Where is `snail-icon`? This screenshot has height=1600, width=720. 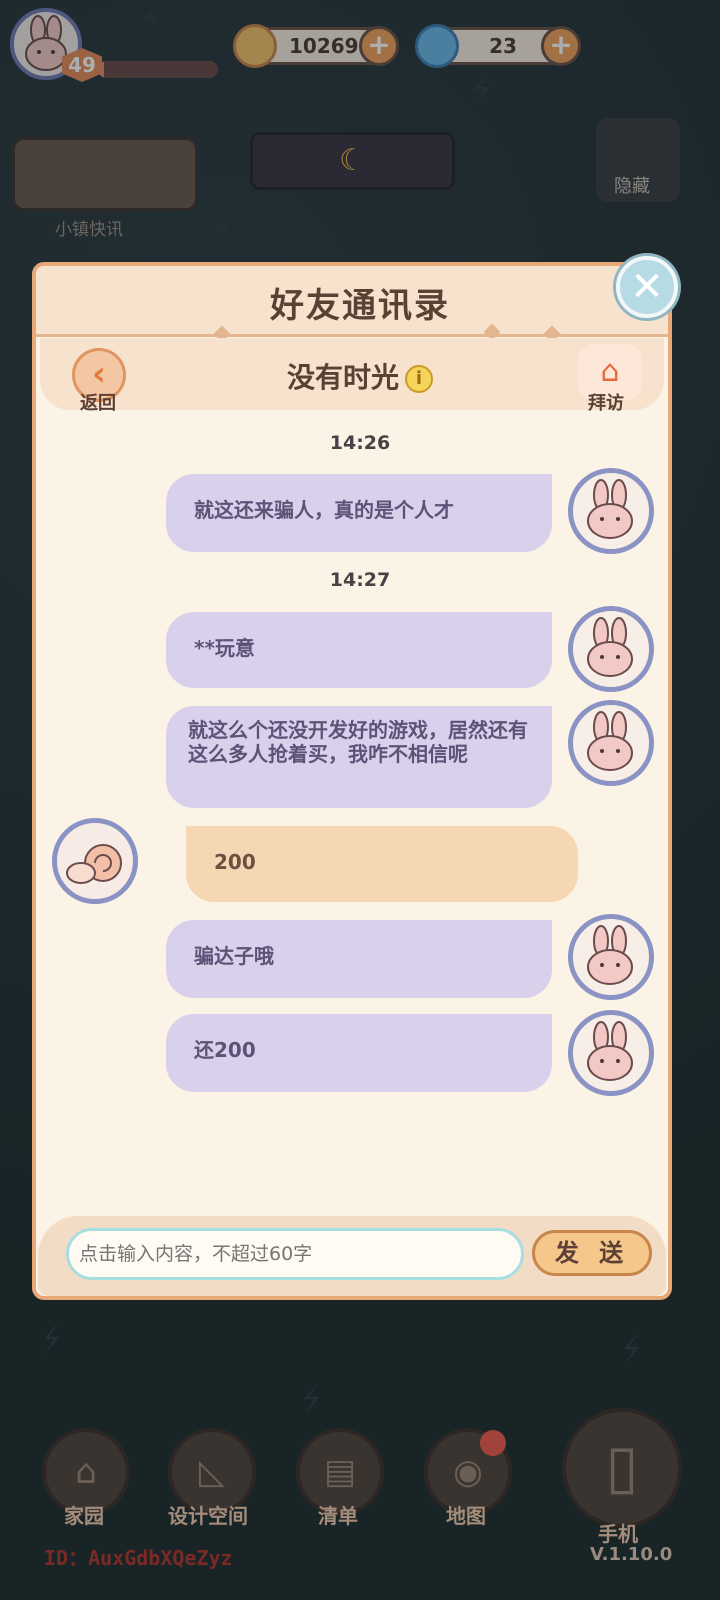 snail-icon is located at coordinates (94, 864).